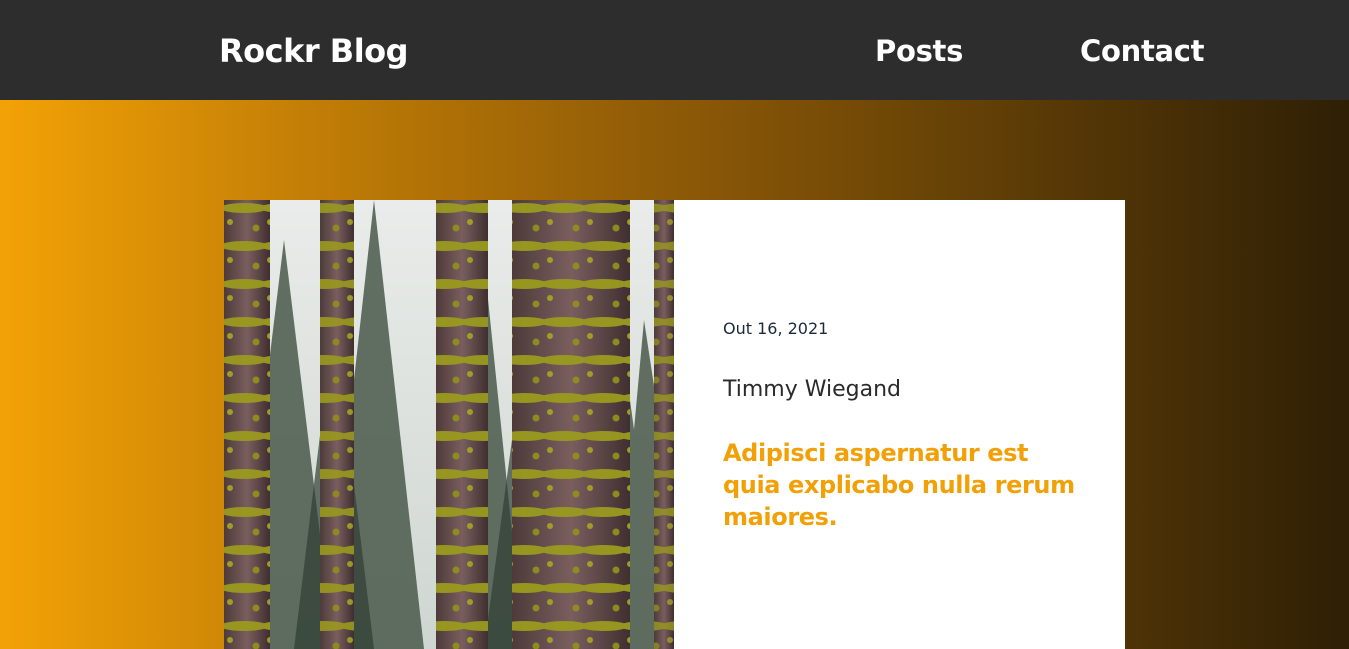 The width and height of the screenshot is (1349, 649). Describe the element at coordinates (1142, 51) in the screenshot. I see `nav-contact-link: Contact` at that location.